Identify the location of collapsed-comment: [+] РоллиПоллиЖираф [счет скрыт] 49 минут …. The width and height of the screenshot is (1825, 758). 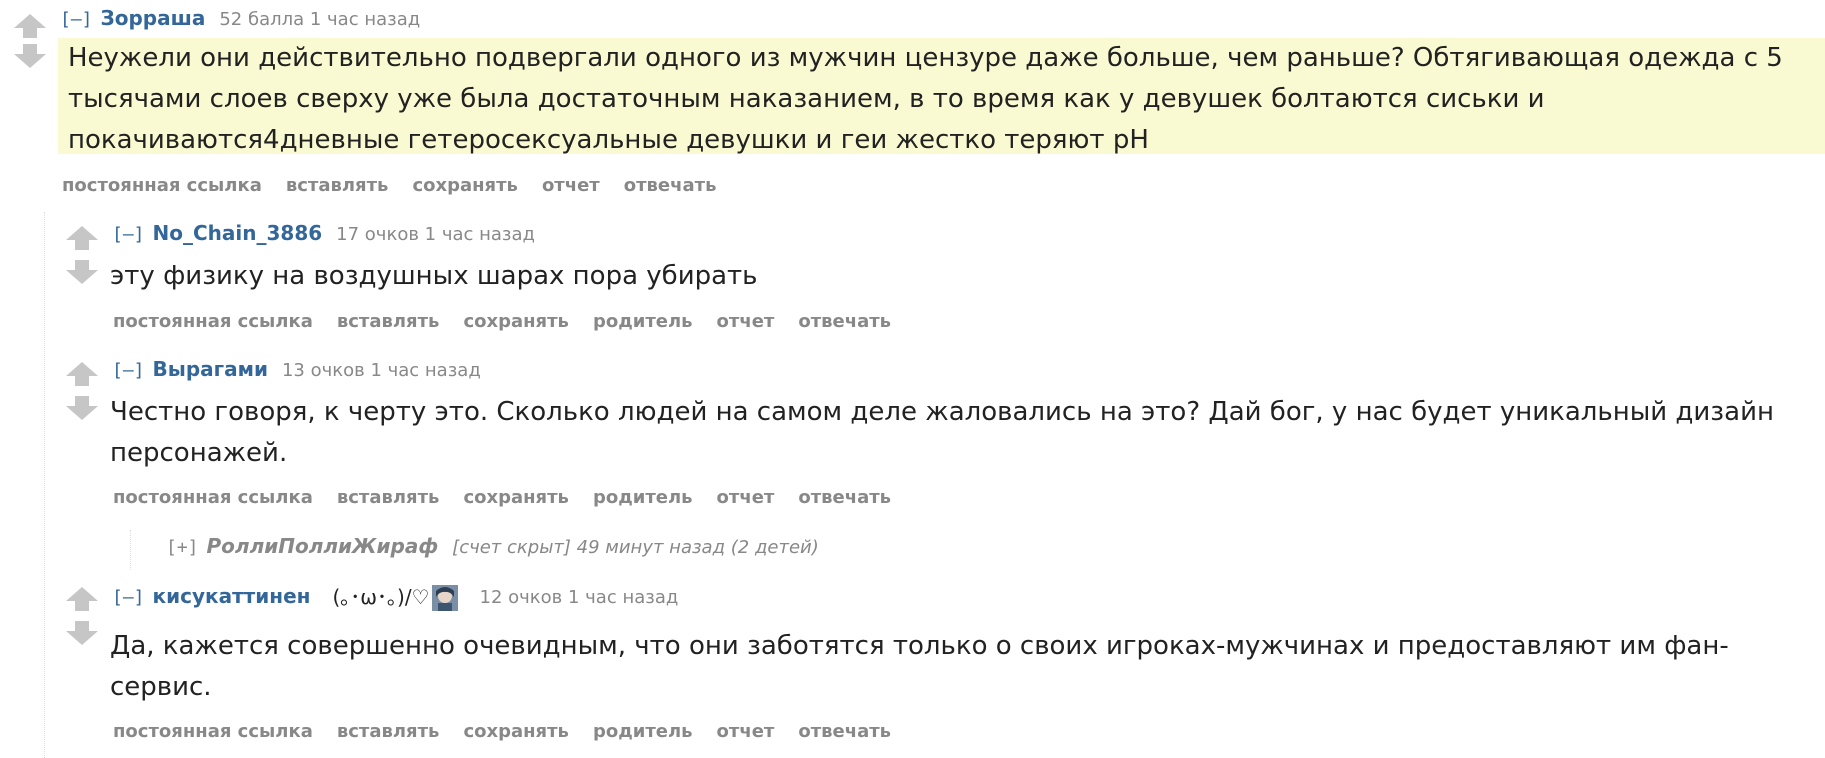
(492, 546).